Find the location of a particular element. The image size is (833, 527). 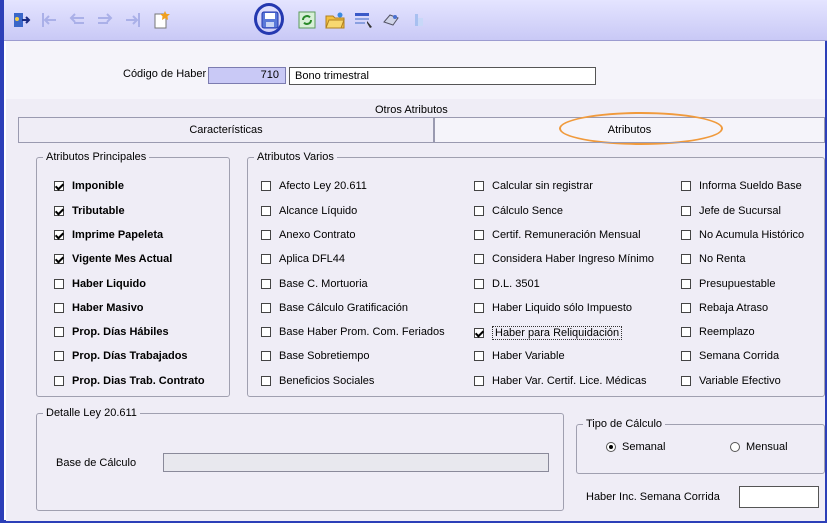

codigo-haber-input: 710 is located at coordinates (247, 75).